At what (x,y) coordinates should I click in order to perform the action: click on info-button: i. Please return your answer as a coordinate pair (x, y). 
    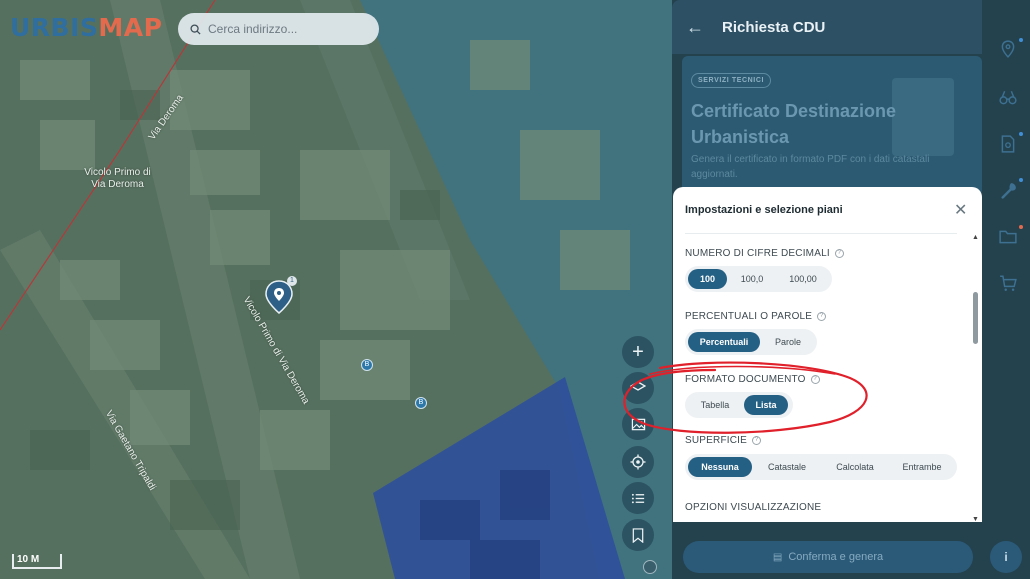
    Looking at the image, I should click on (1006, 557).